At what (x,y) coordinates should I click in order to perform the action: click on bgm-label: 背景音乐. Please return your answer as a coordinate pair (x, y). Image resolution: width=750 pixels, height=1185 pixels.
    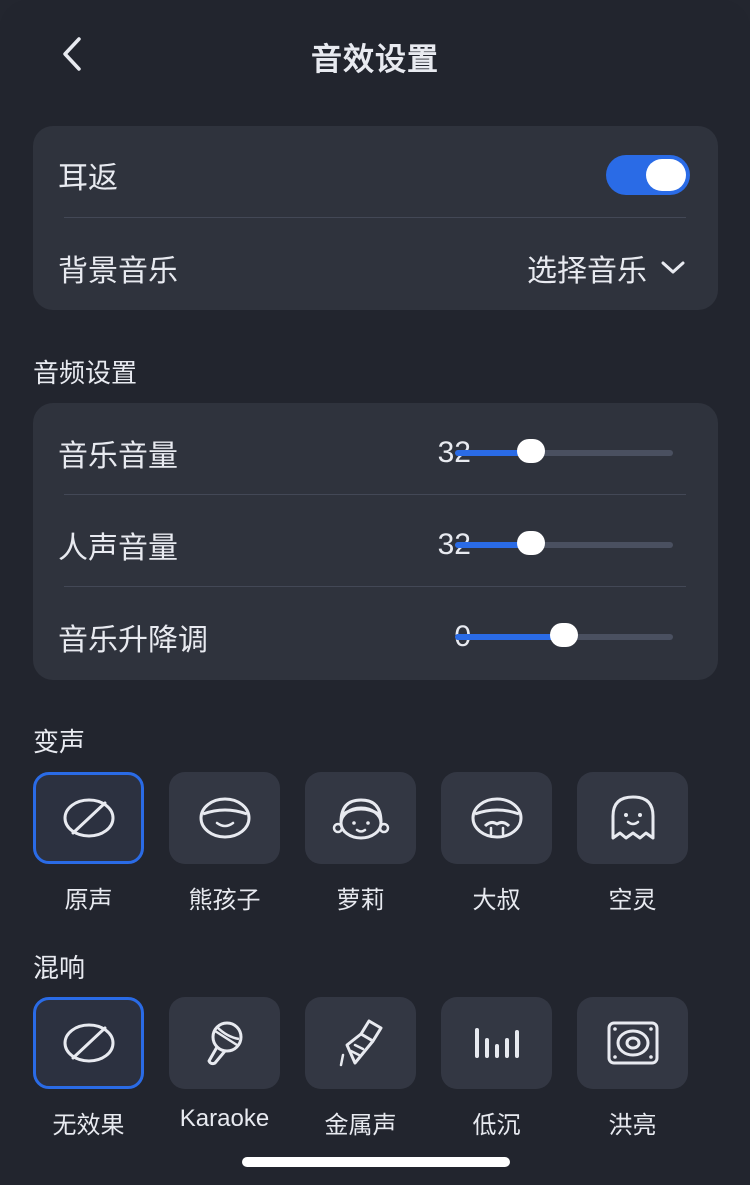
    Looking at the image, I should click on (118, 271).